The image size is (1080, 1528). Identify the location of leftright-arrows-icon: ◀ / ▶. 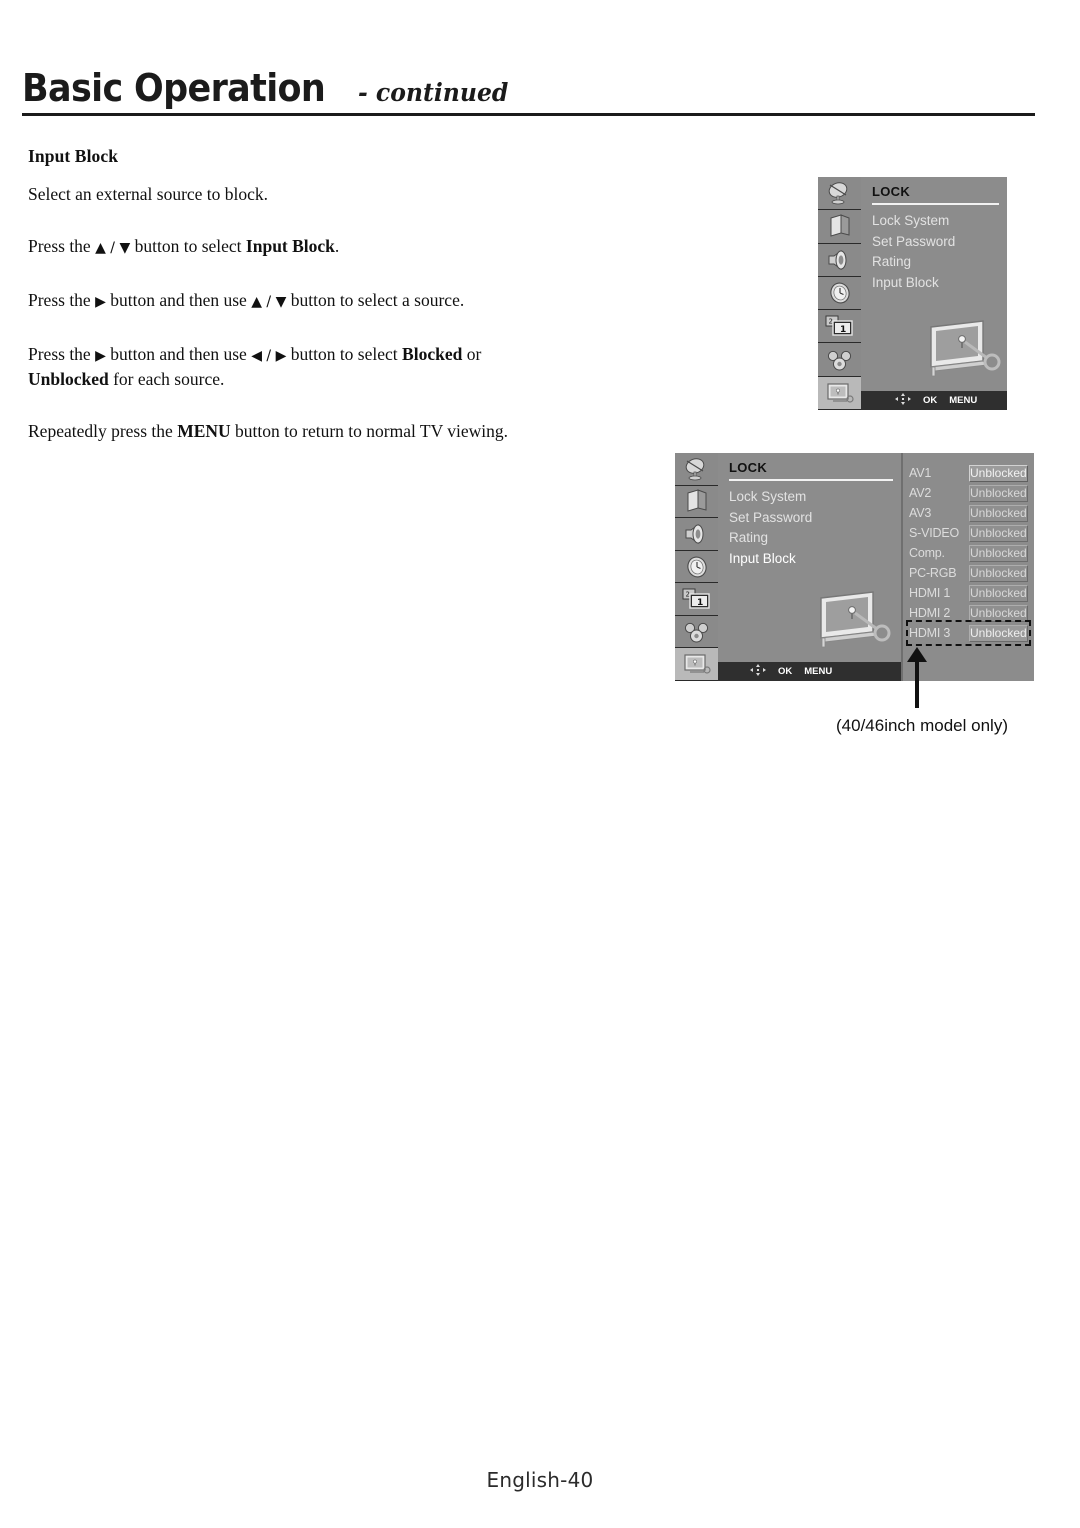
(269, 356).